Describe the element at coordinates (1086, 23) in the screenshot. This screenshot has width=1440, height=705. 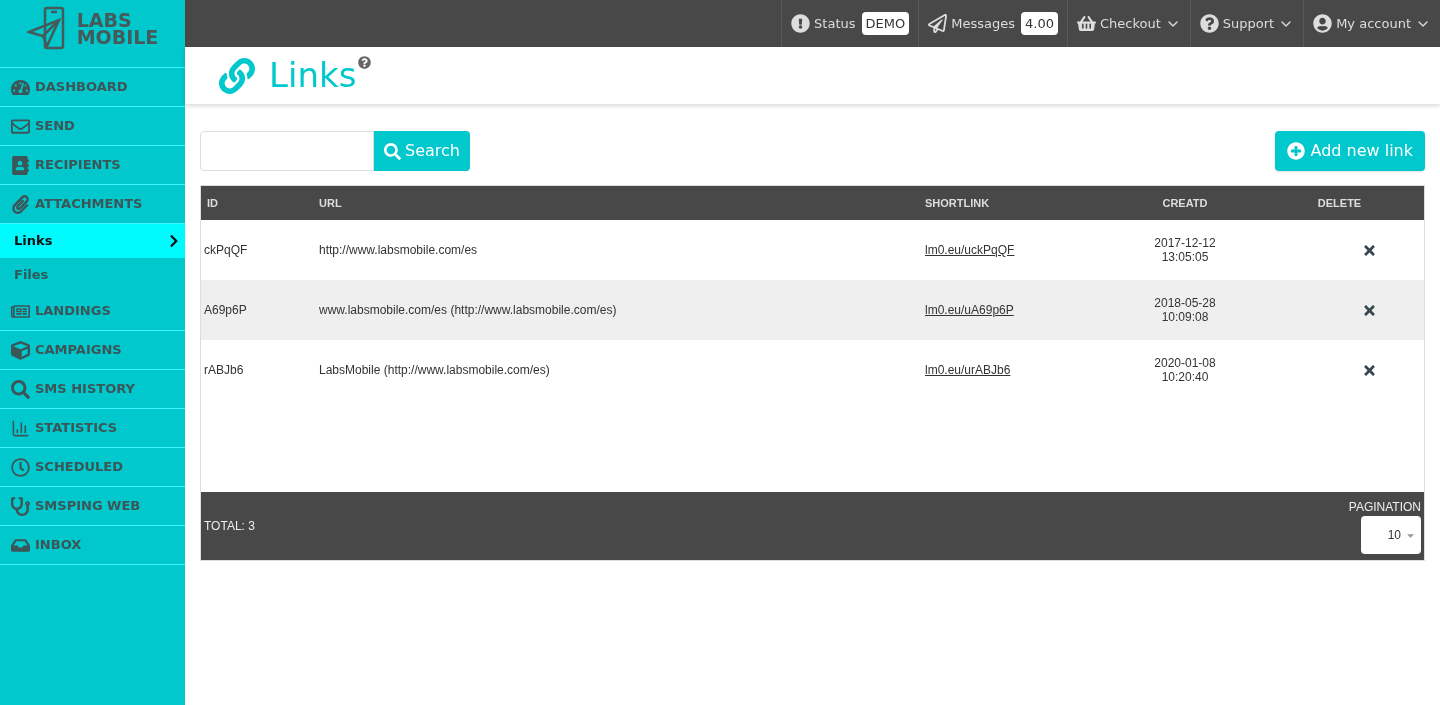
I see `basket-icon` at that location.